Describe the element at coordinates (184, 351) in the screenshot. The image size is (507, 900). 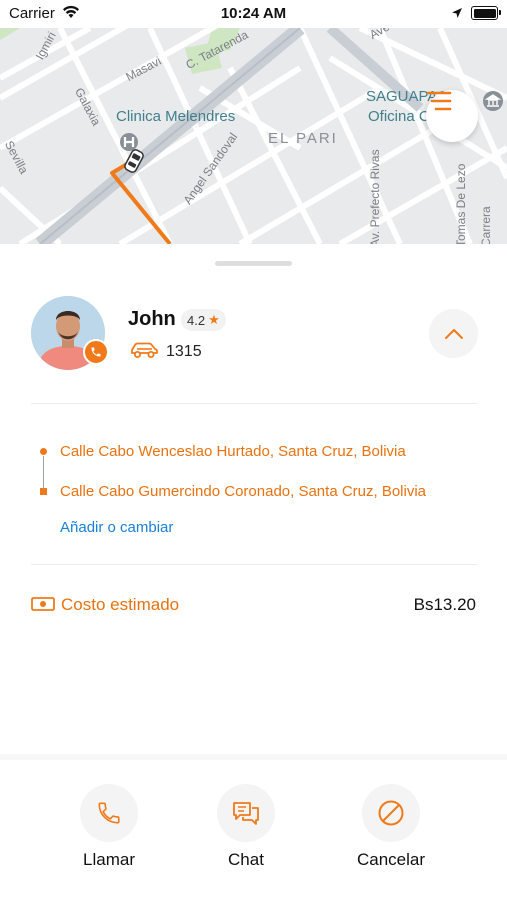
I see `car-number: 1315` at that location.